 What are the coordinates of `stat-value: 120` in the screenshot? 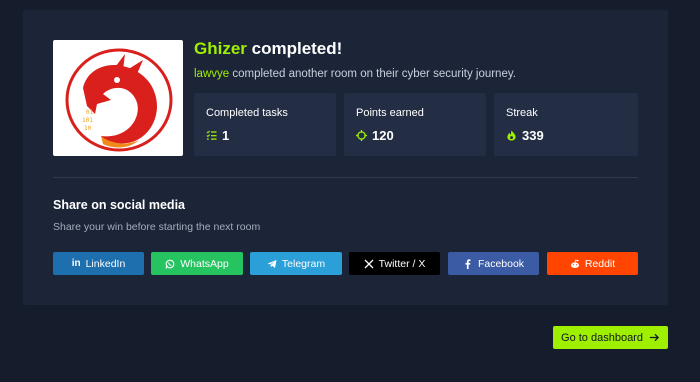 It's located at (383, 135).